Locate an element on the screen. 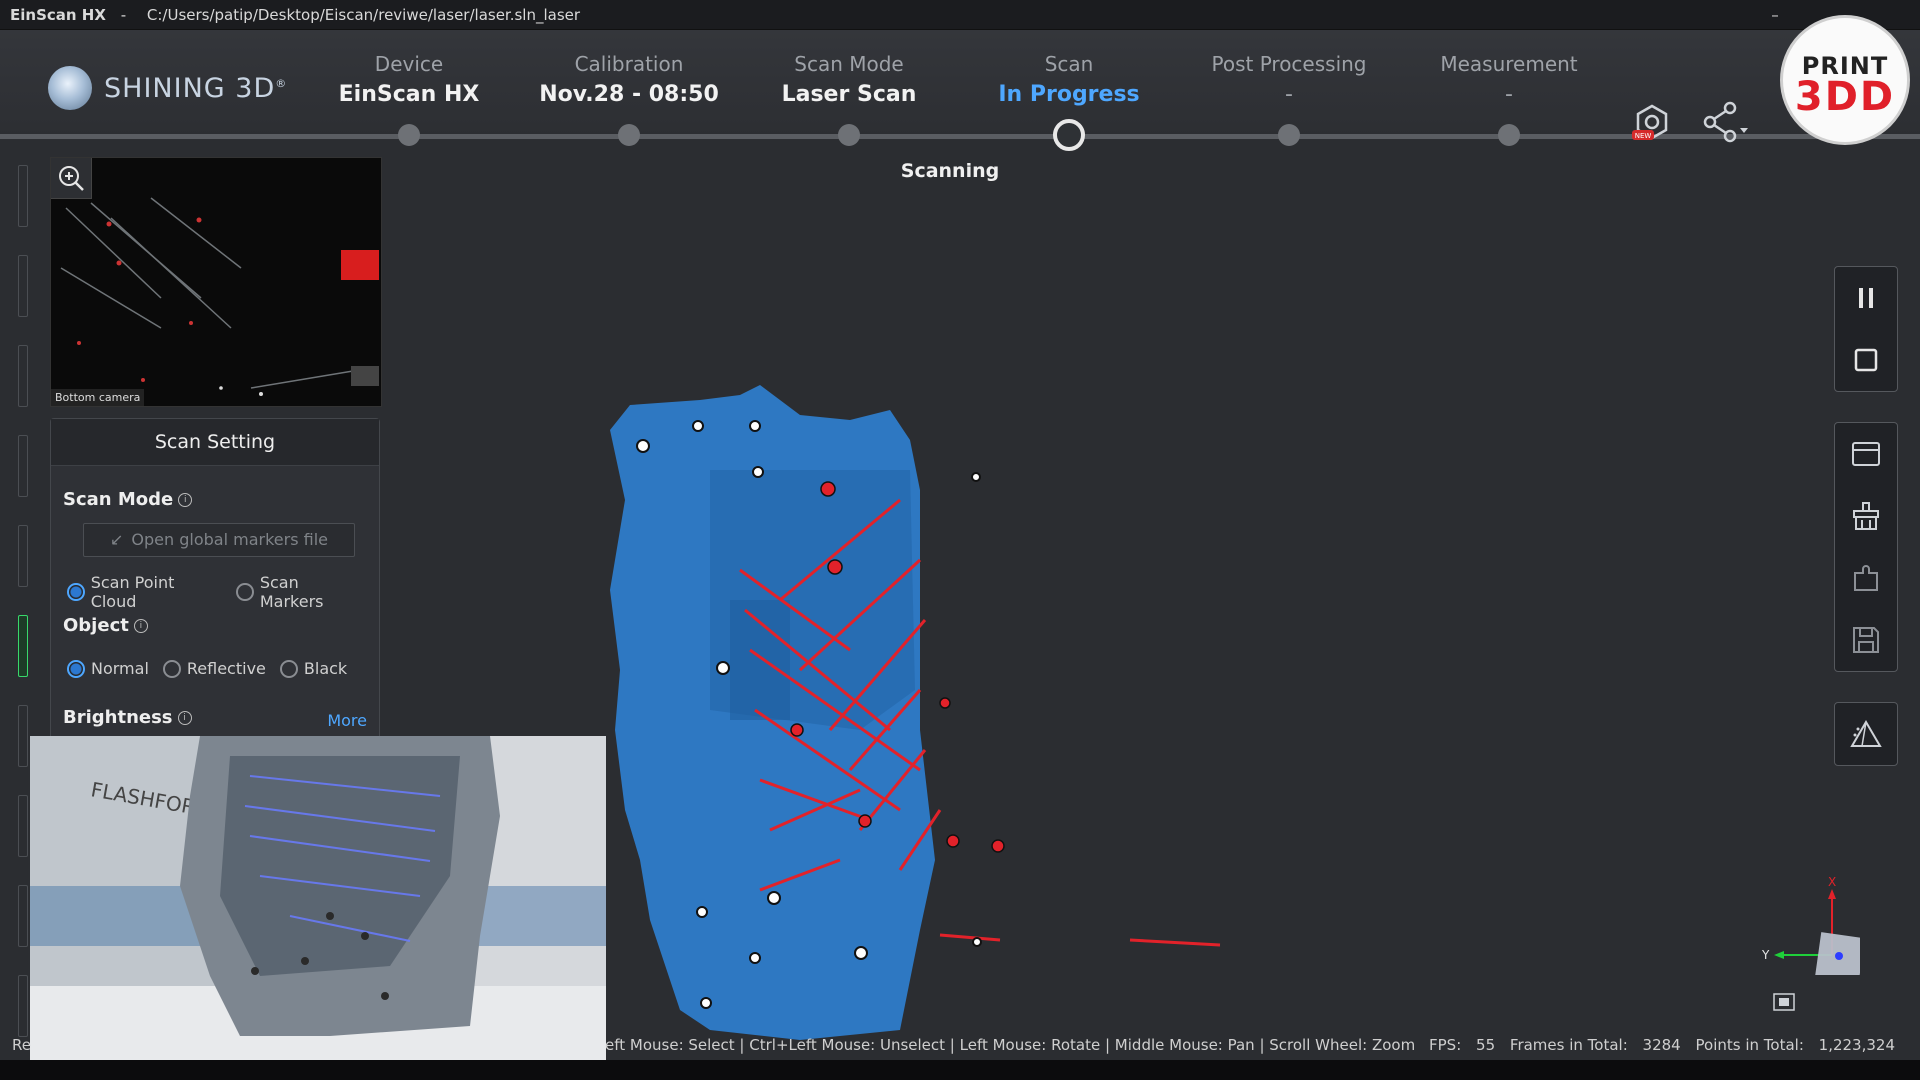 The image size is (1920, 1080). radio-selected-icon is located at coordinates (76, 668).